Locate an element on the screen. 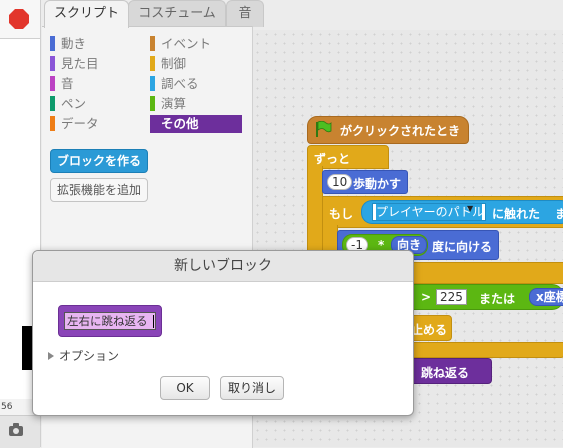 The height and width of the screenshot is (448, 563). category-sound: 音 is located at coordinates (100, 84).